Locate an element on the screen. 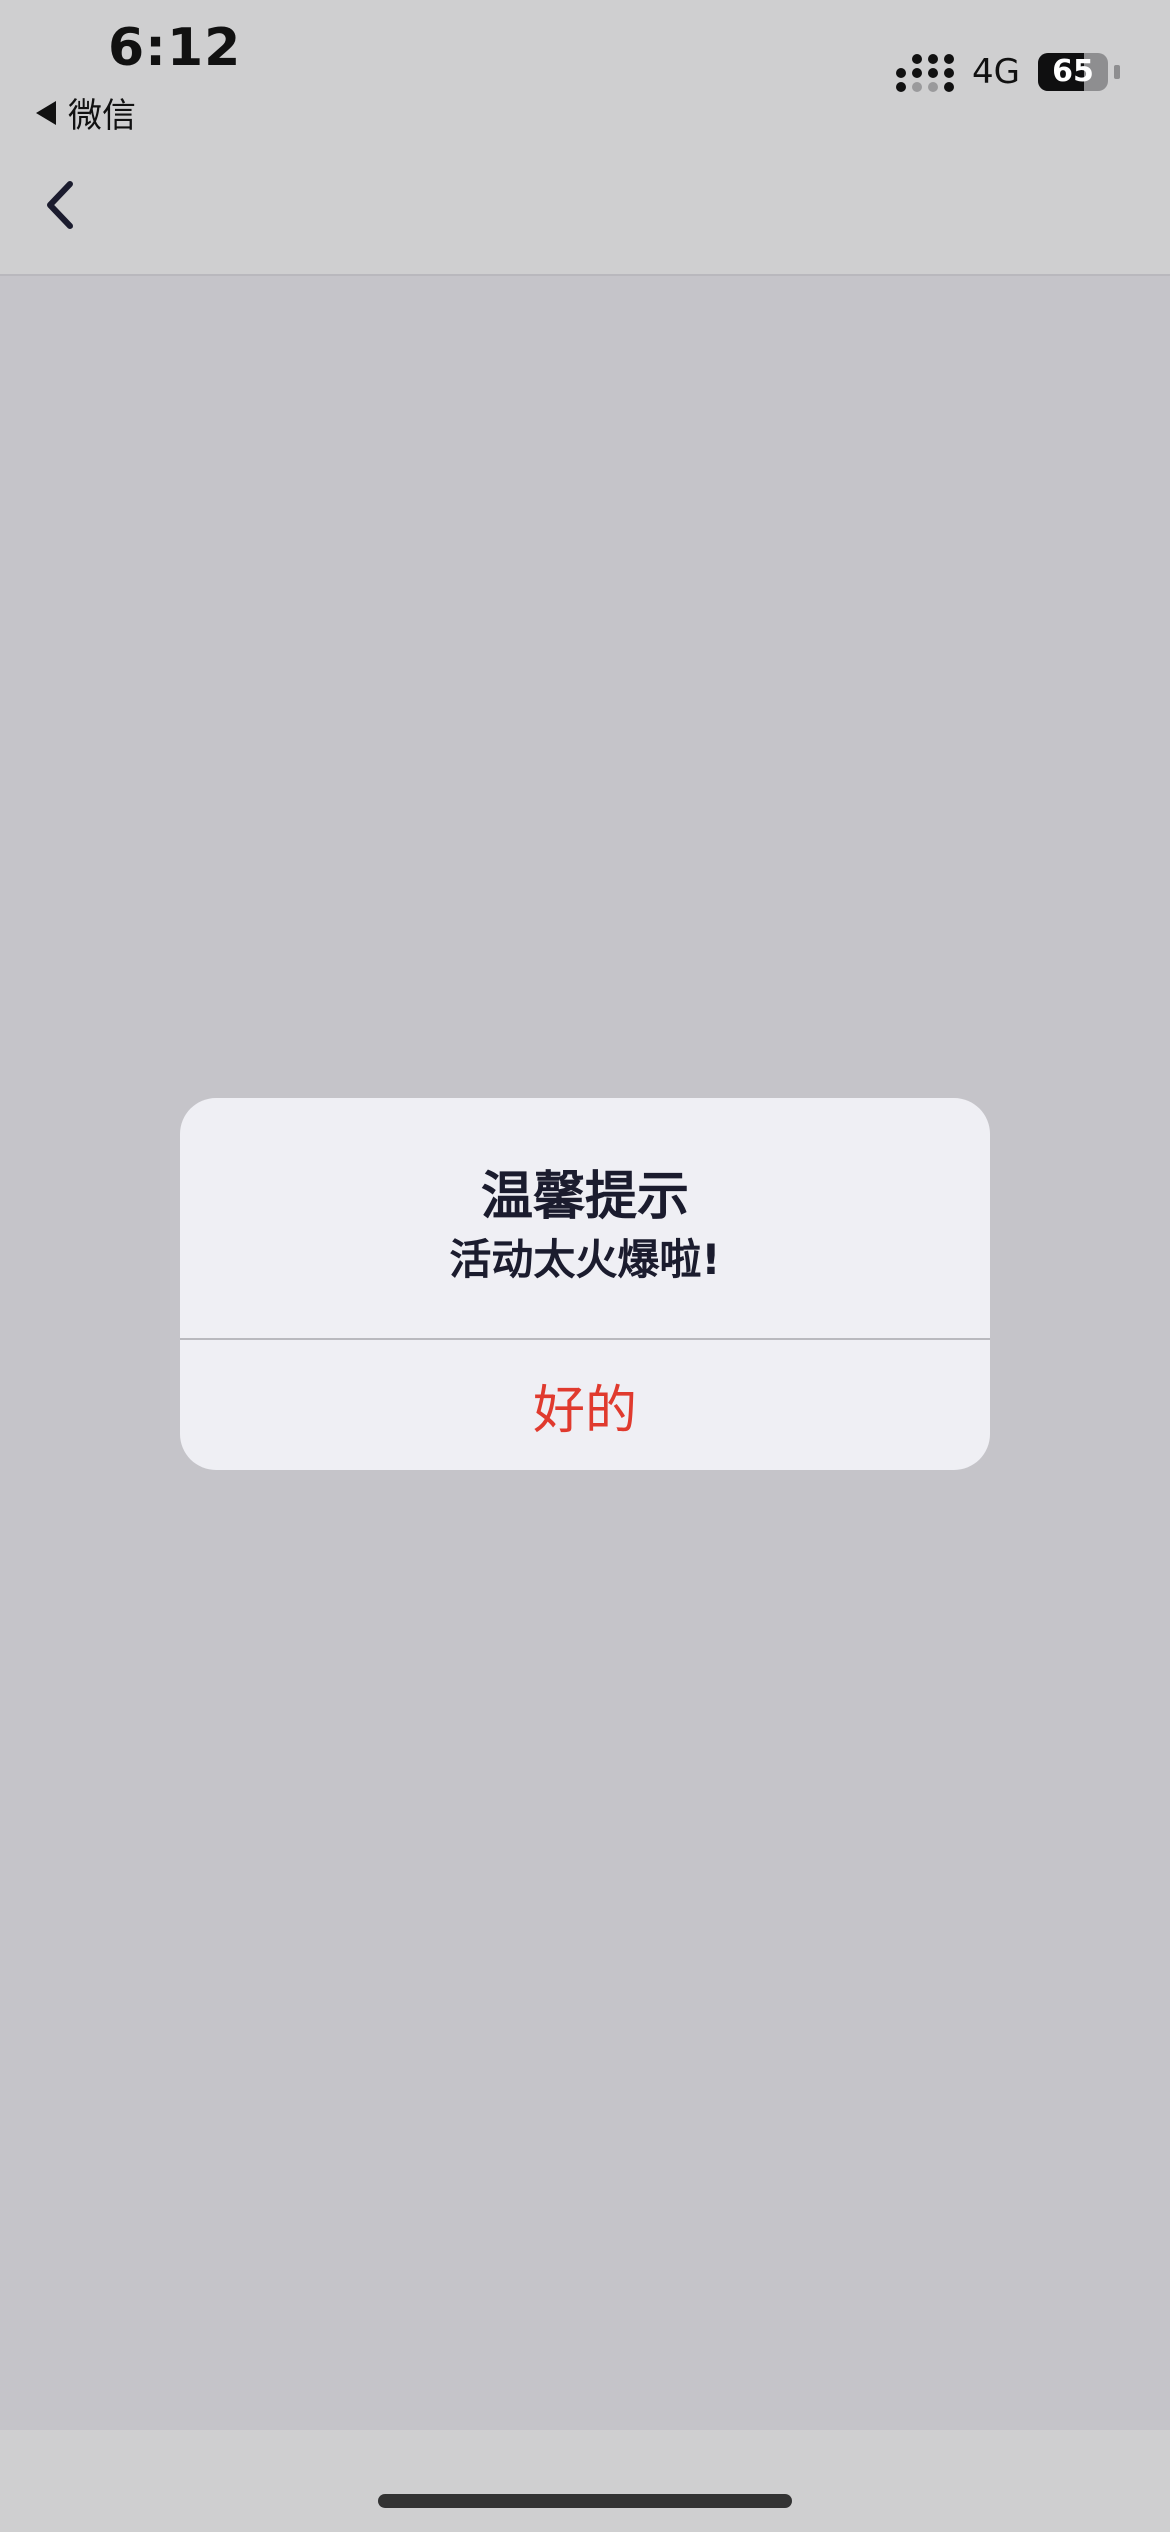 This screenshot has width=1170, height=2532. status-indicators: 4G 65 is located at coordinates (1008, 72).